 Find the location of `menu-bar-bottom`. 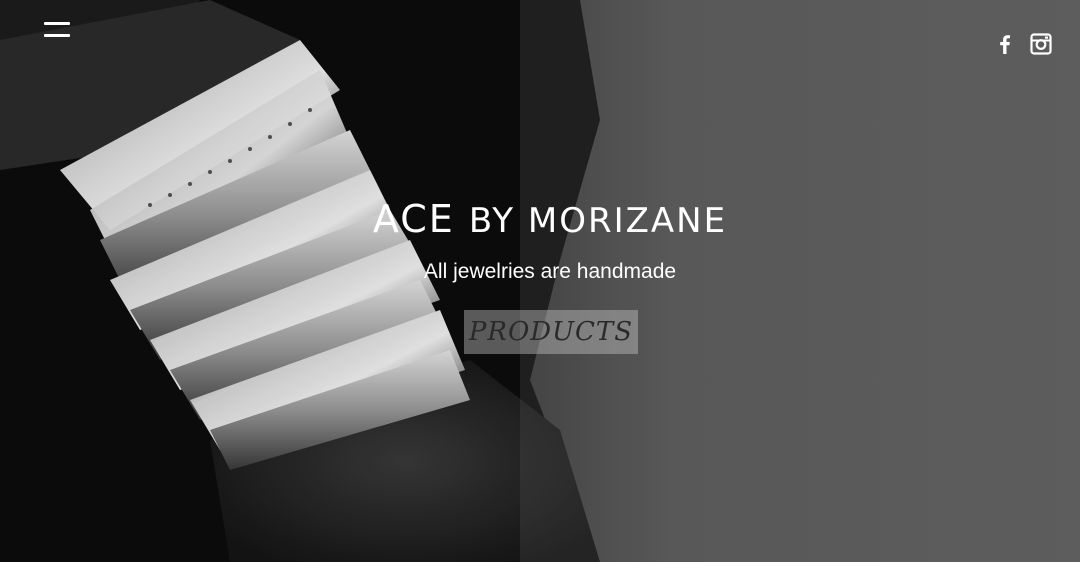

menu-bar-bottom is located at coordinates (57, 35).